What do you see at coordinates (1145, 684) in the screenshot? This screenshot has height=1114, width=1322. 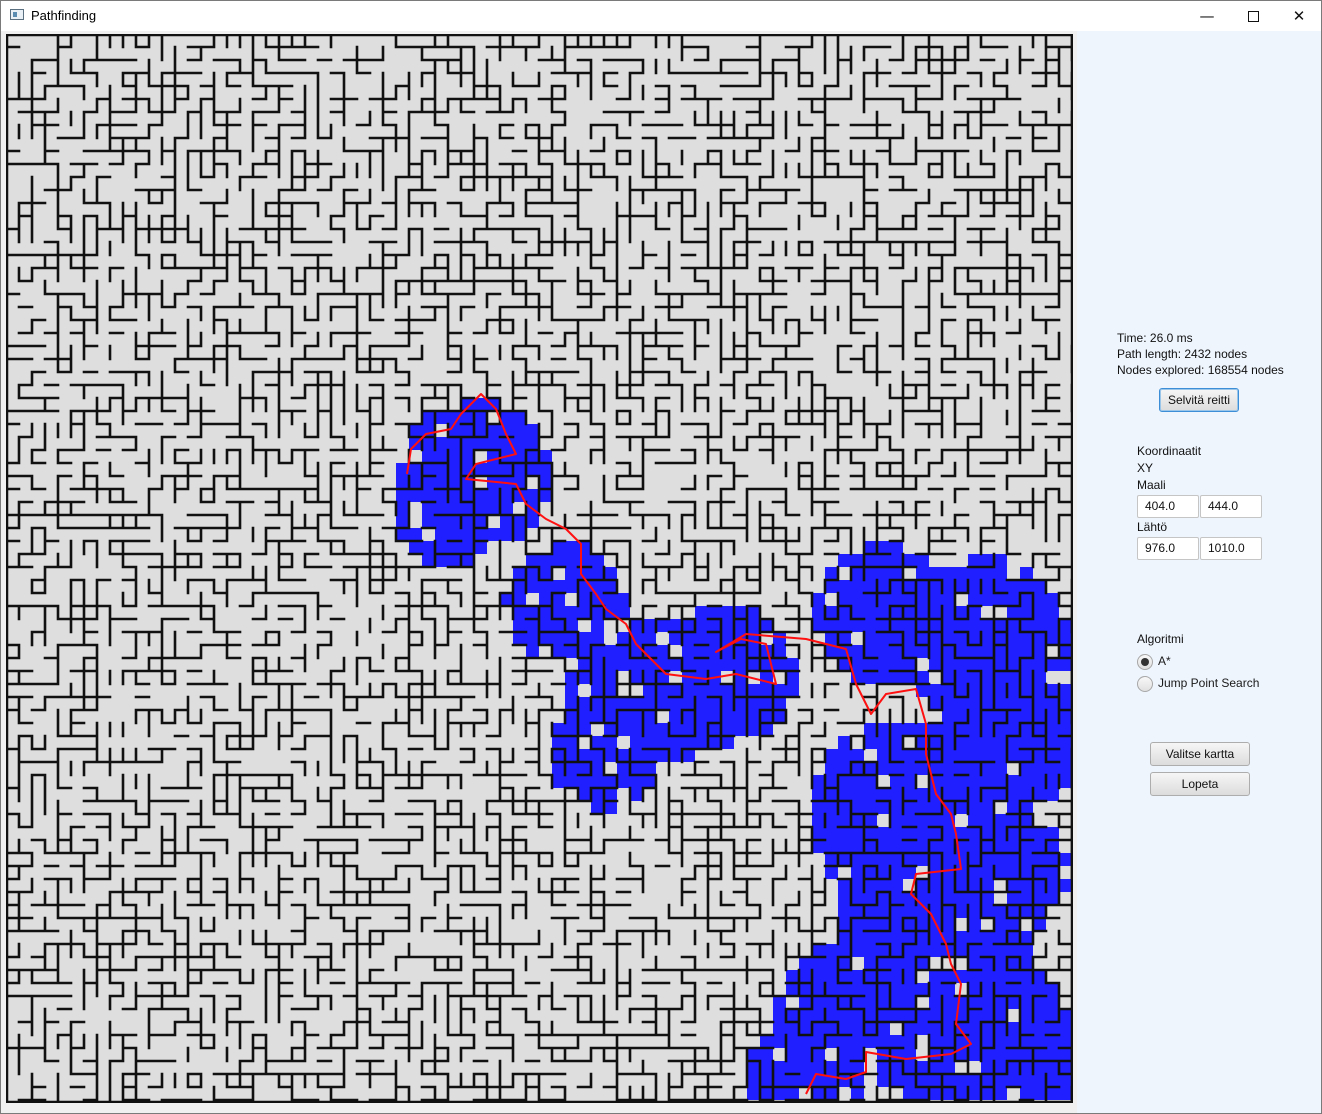 I see `radio-button-jump-point-search` at bounding box center [1145, 684].